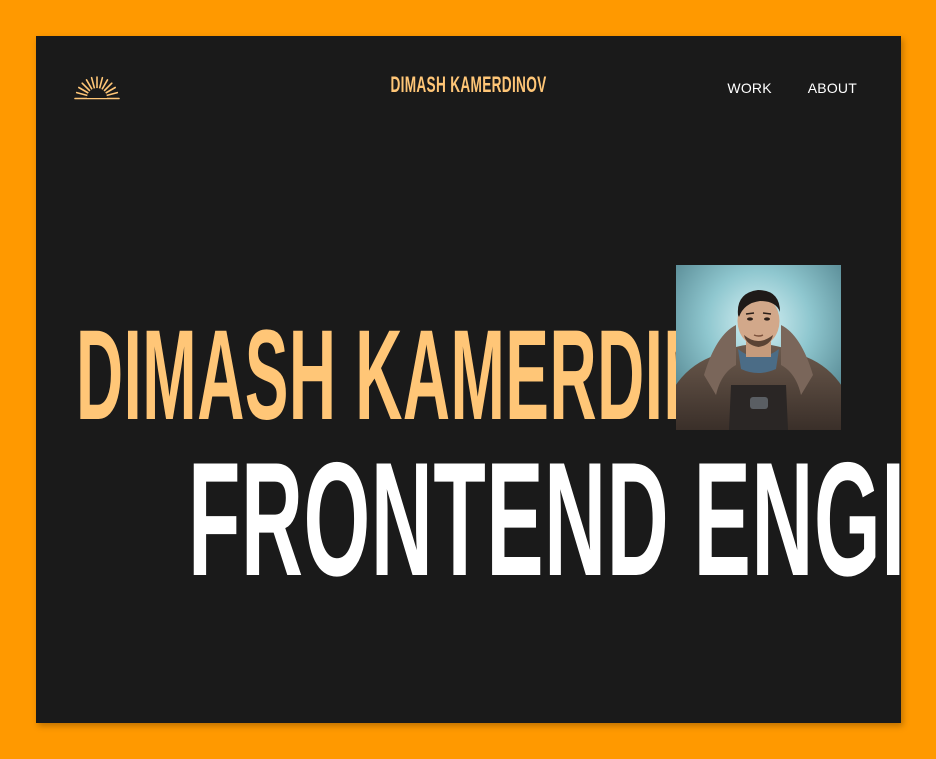 This screenshot has width=936, height=759. I want to click on sunrise-icon, so click(97, 87).